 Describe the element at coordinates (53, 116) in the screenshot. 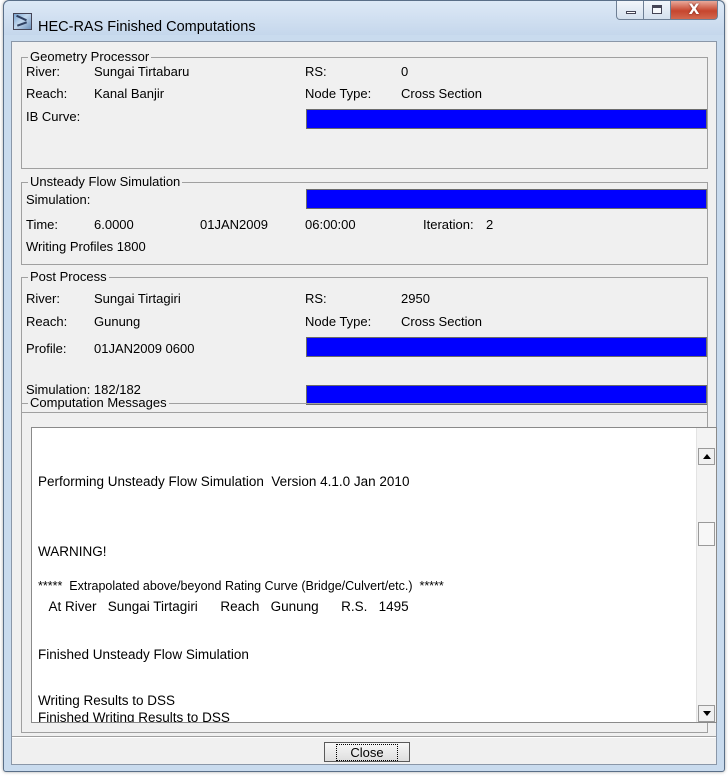

I see `ib-curve-label: IB Curve:` at that location.